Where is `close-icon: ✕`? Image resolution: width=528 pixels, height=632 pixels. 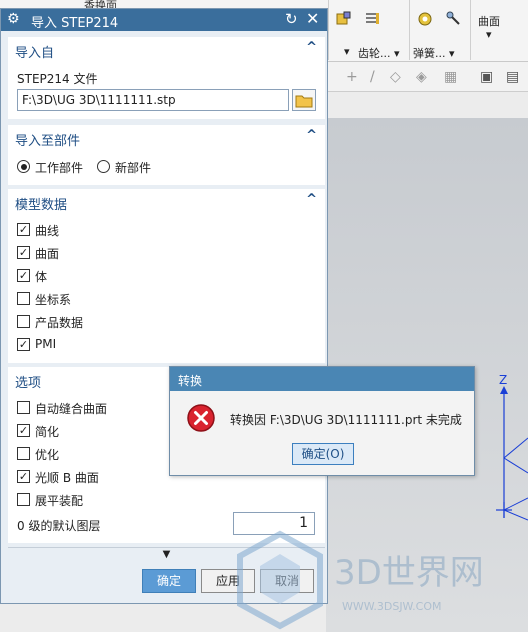 close-icon: ✕ is located at coordinates (312, 18).